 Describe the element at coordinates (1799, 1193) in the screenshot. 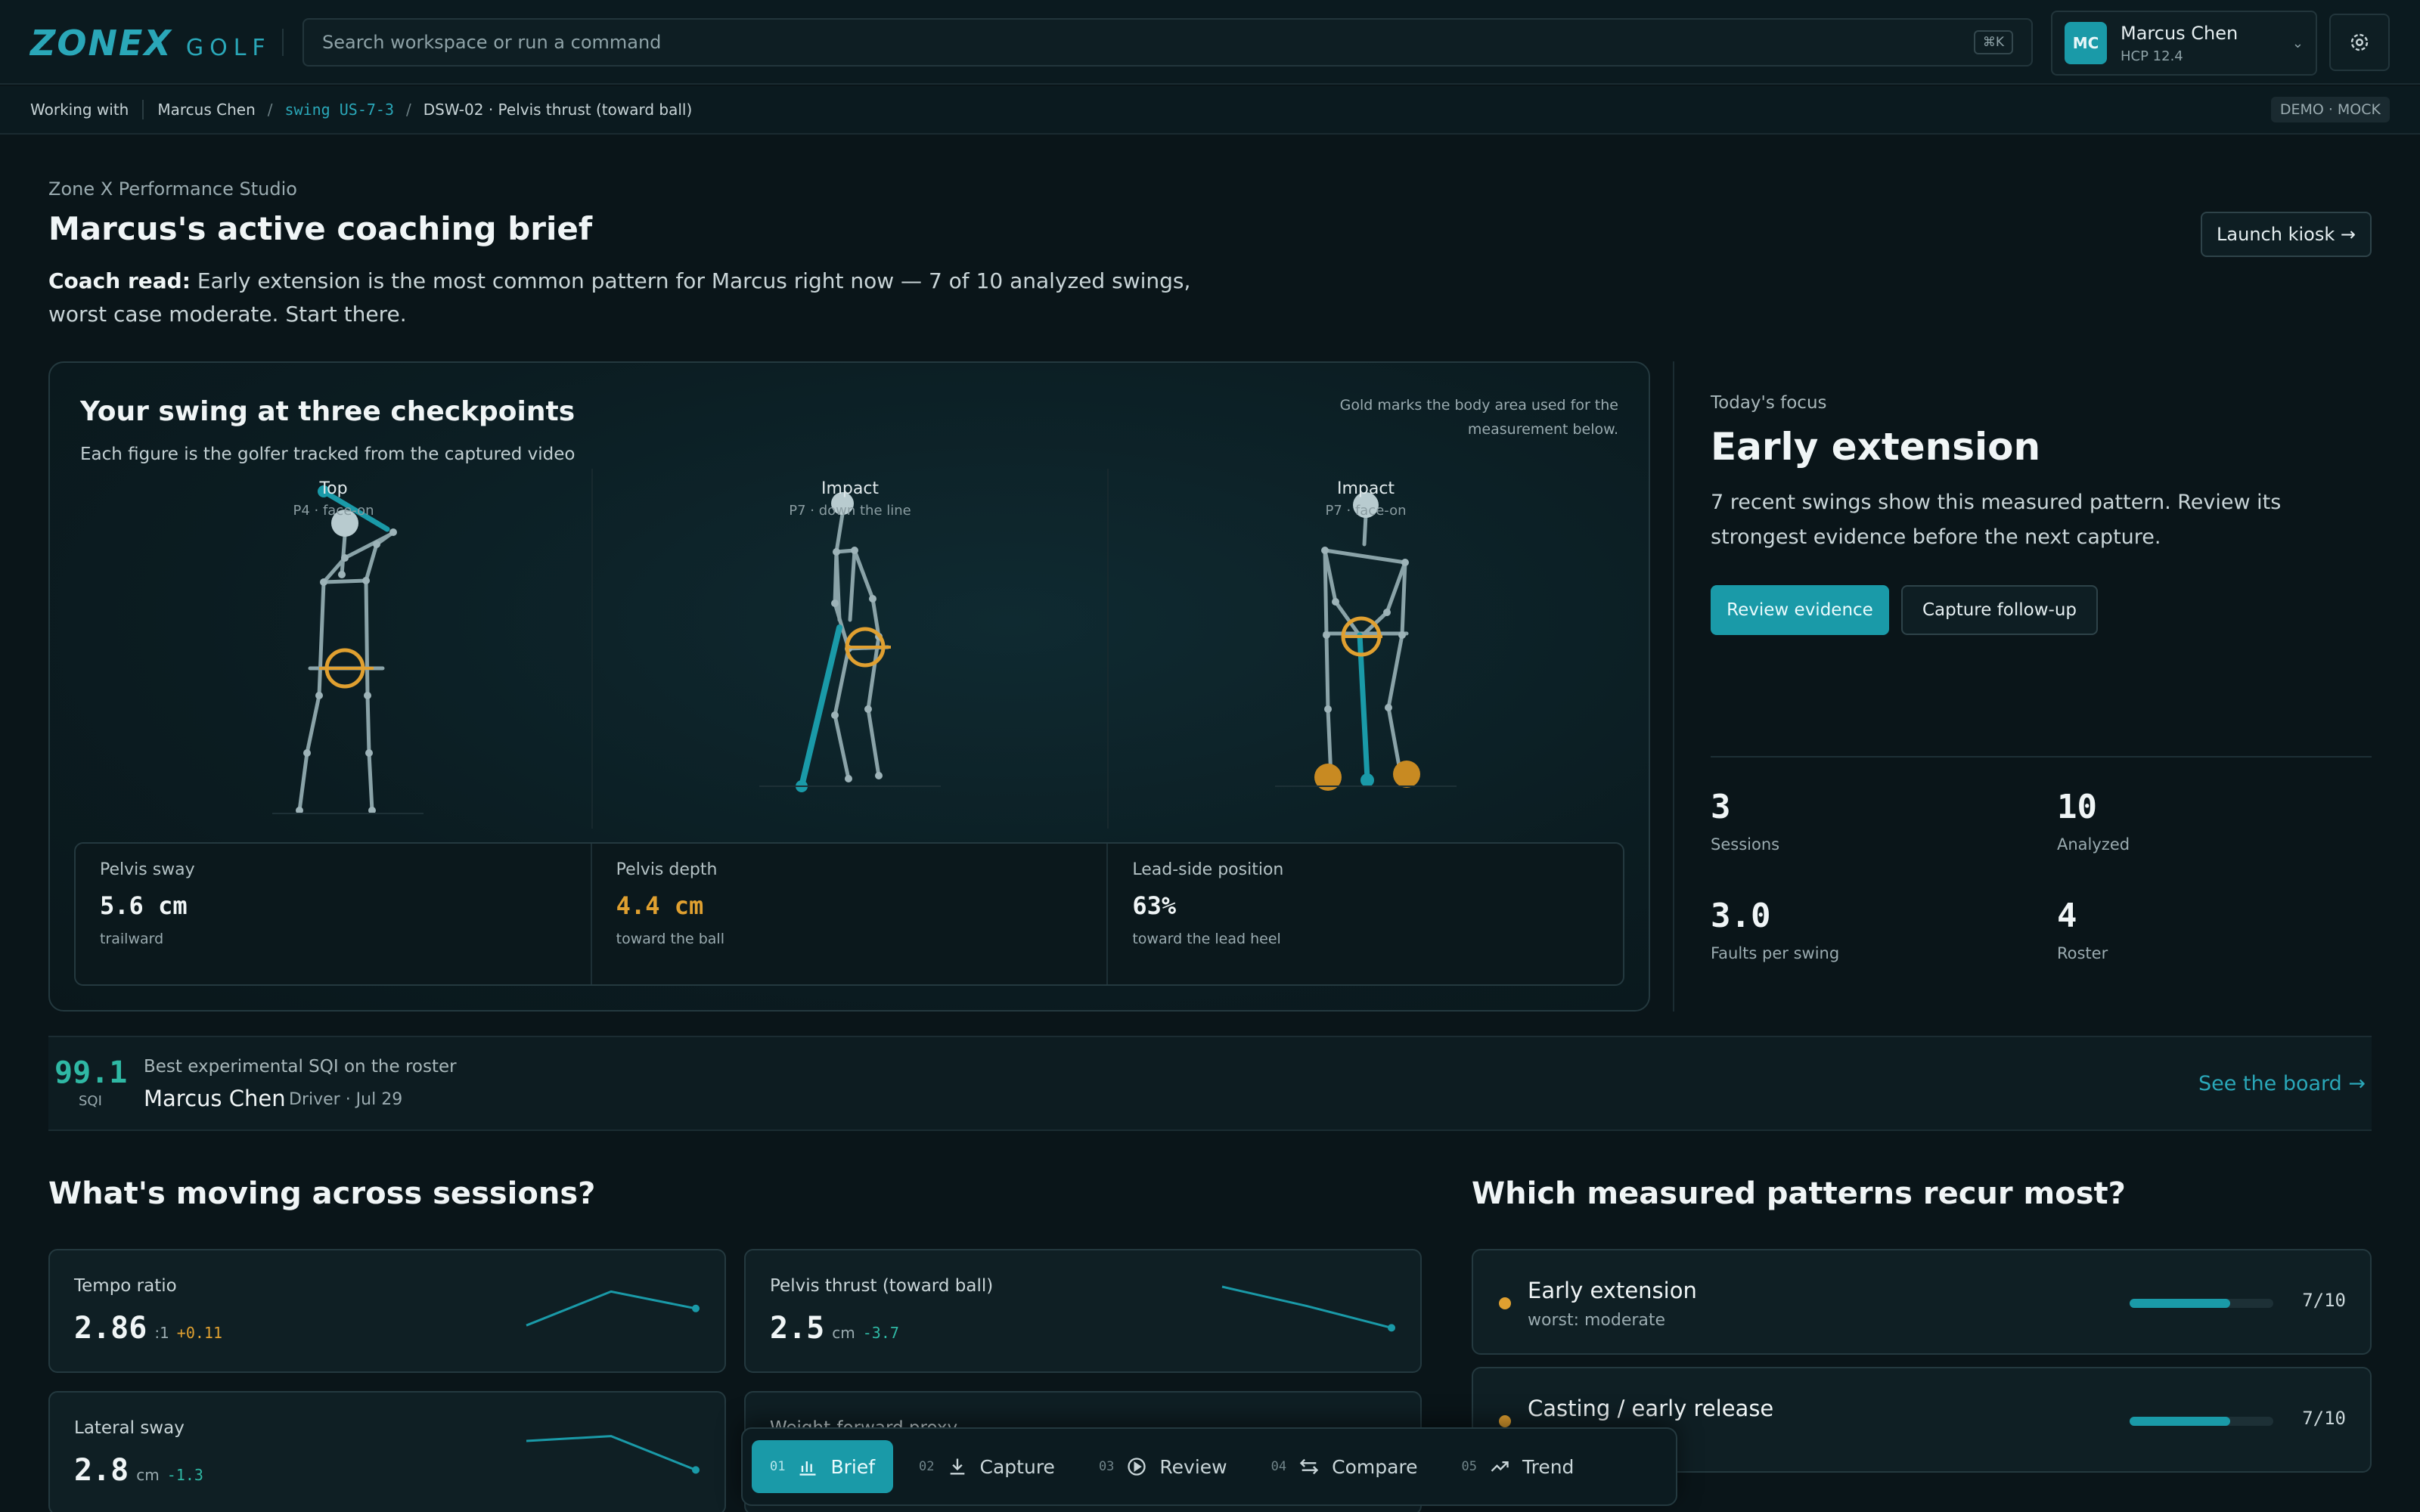

I see `patterns-title: Which measured patterns recur most?` at that location.